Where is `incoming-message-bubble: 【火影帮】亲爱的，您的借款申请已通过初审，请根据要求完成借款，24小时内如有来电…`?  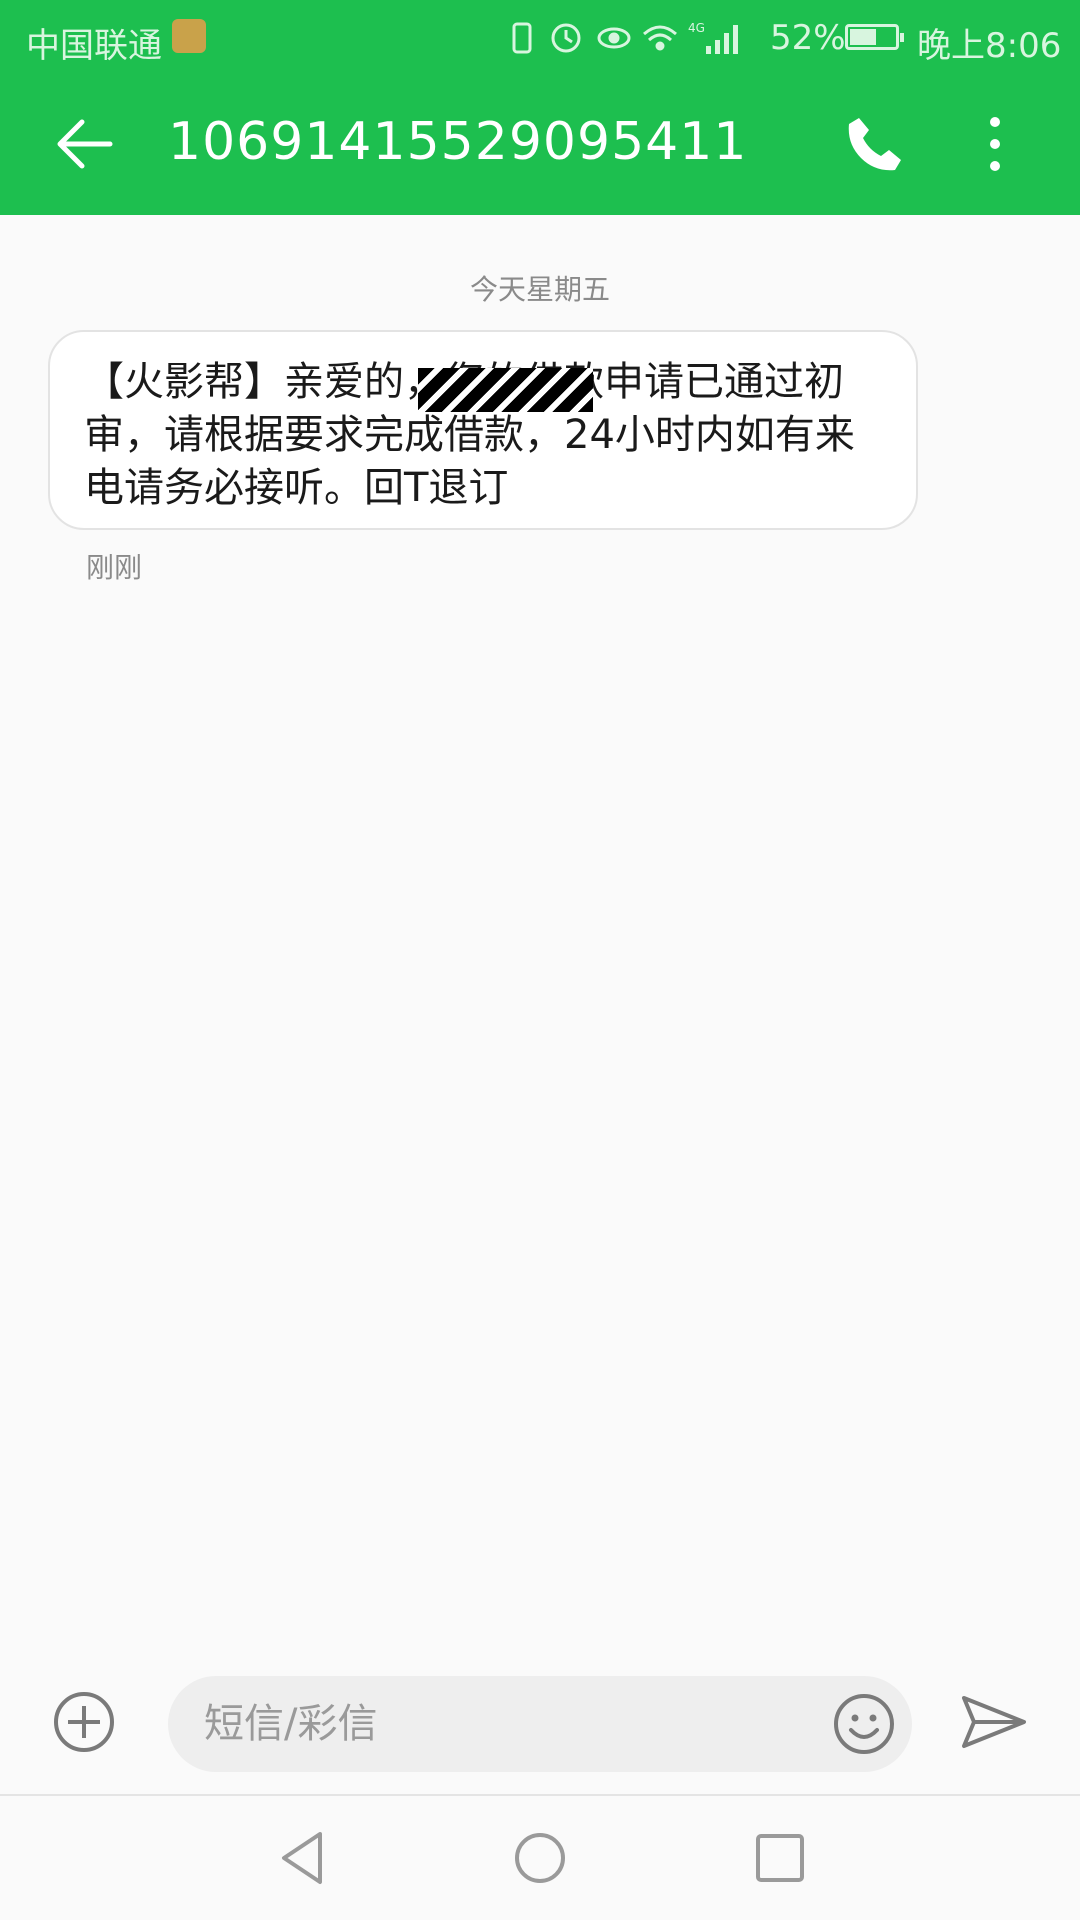 incoming-message-bubble: 【火影帮】亲爱的，您的借款申请已通过初审，请根据要求完成借款，24小时内如有来电… is located at coordinates (483, 430).